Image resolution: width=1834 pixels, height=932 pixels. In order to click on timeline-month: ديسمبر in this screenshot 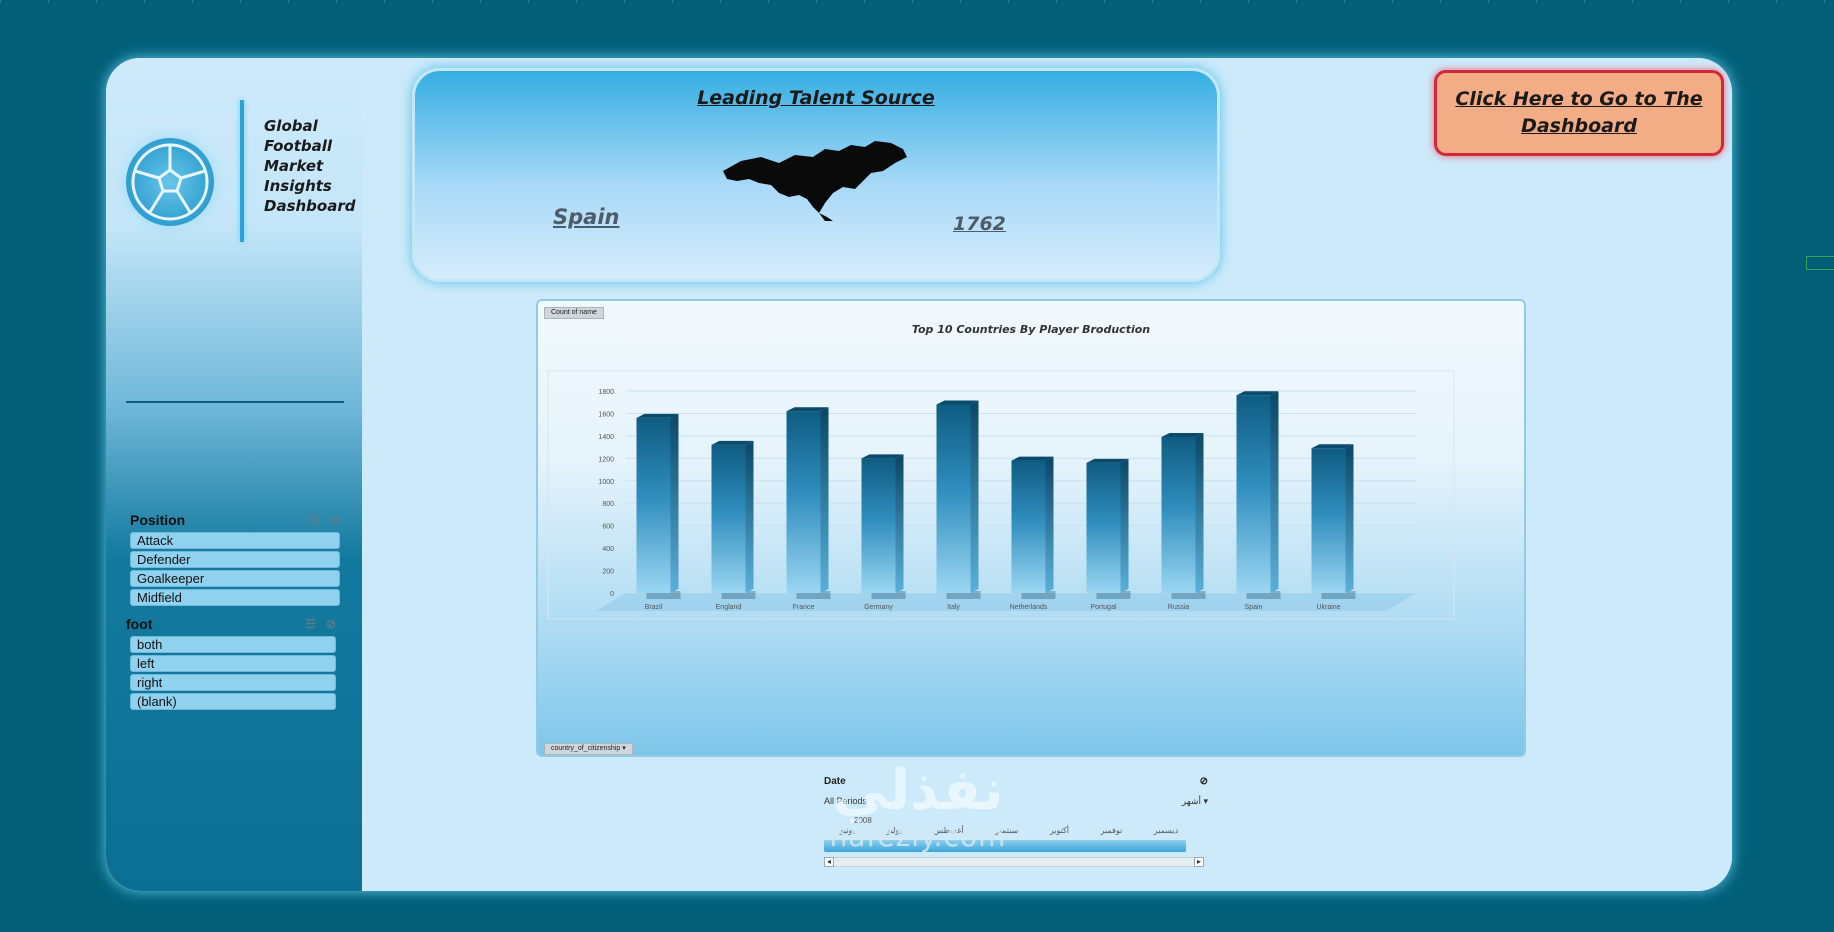, I will do `click(1166, 830)`.